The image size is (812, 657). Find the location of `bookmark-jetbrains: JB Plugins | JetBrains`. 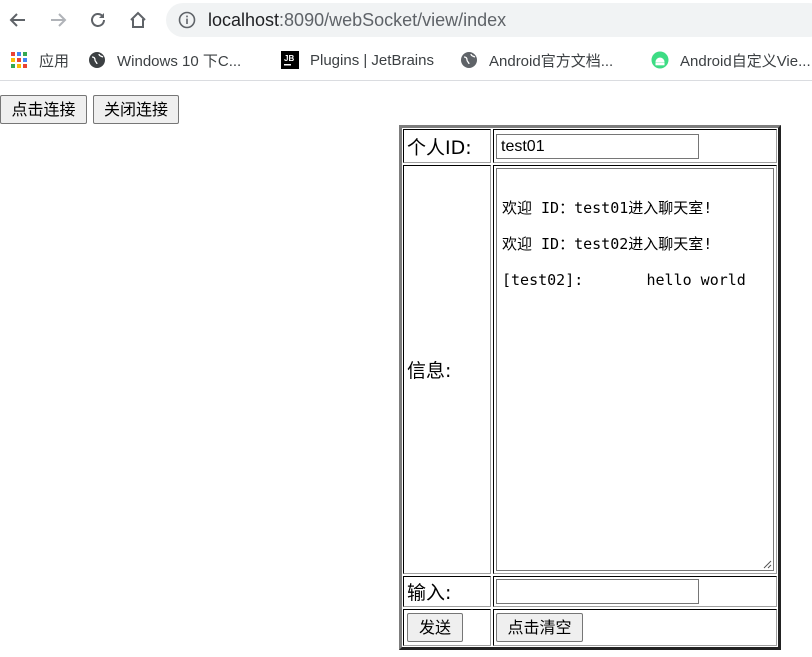

bookmark-jetbrains: JB Plugins | JetBrains is located at coordinates (357, 60).